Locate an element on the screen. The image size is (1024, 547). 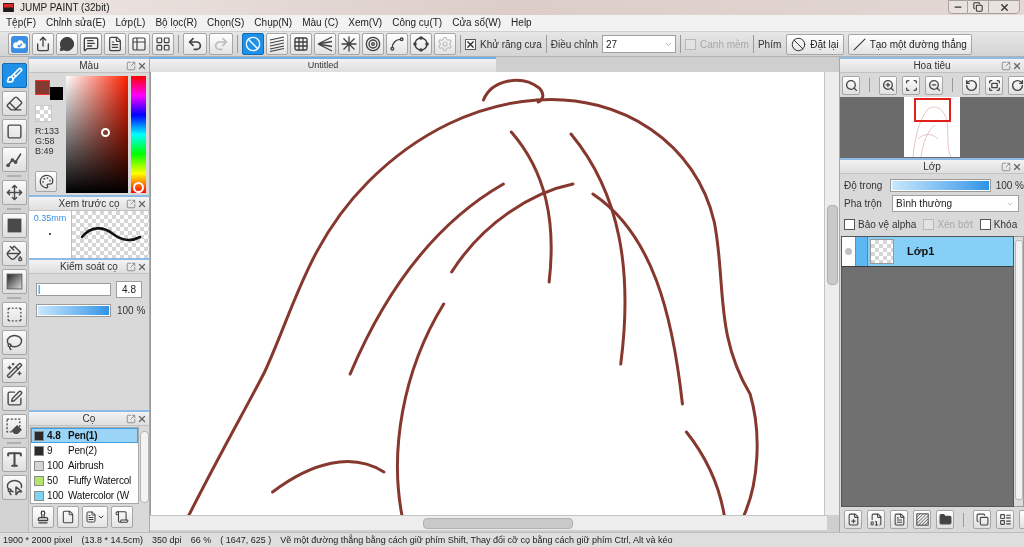
menu-item: Tệp(F) is located at coordinates (21, 23).